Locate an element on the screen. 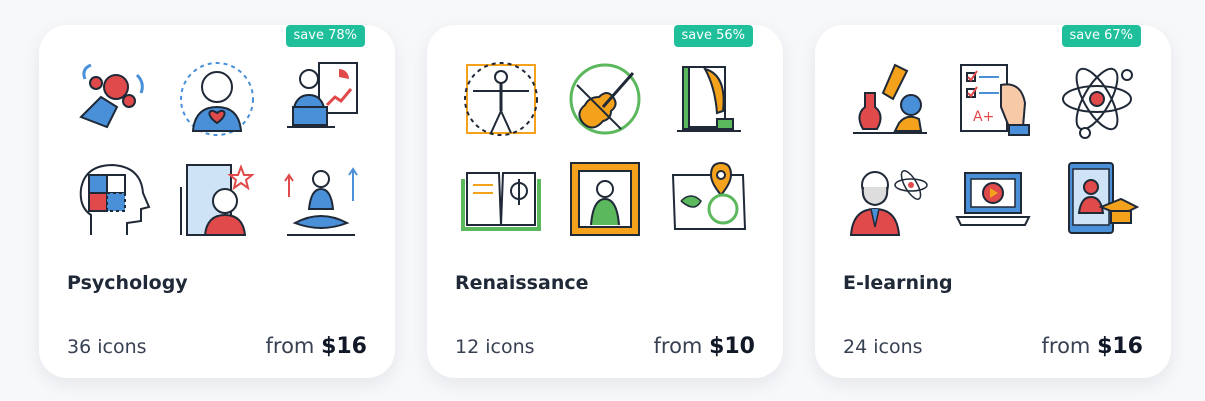 Image resolution: width=1205 pixels, height=401 pixels. icon-count: 12 icons is located at coordinates (495, 347).